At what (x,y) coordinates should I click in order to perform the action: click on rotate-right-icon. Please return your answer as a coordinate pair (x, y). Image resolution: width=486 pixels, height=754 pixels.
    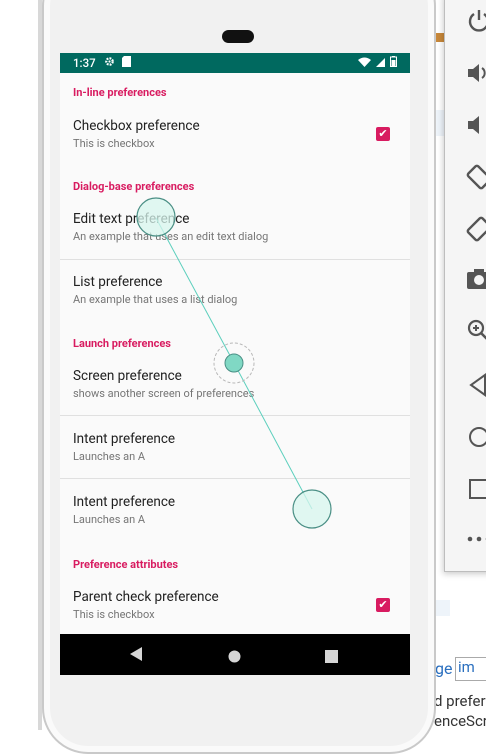
    Looking at the image, I should click on (475, 230).